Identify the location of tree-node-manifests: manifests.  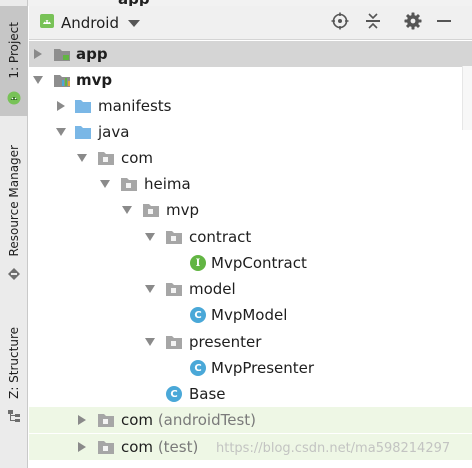
(250, 106).